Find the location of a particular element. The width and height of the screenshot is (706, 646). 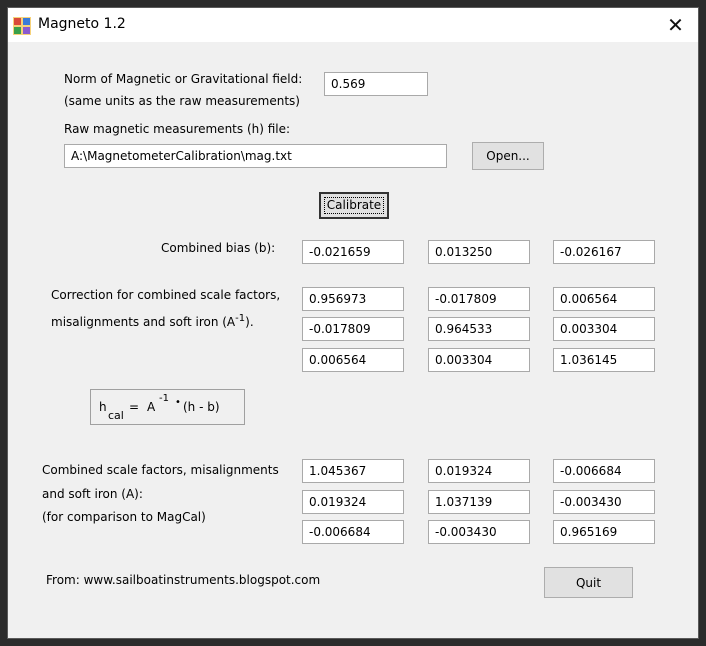

app-icon is located at coordinates (22, 26).